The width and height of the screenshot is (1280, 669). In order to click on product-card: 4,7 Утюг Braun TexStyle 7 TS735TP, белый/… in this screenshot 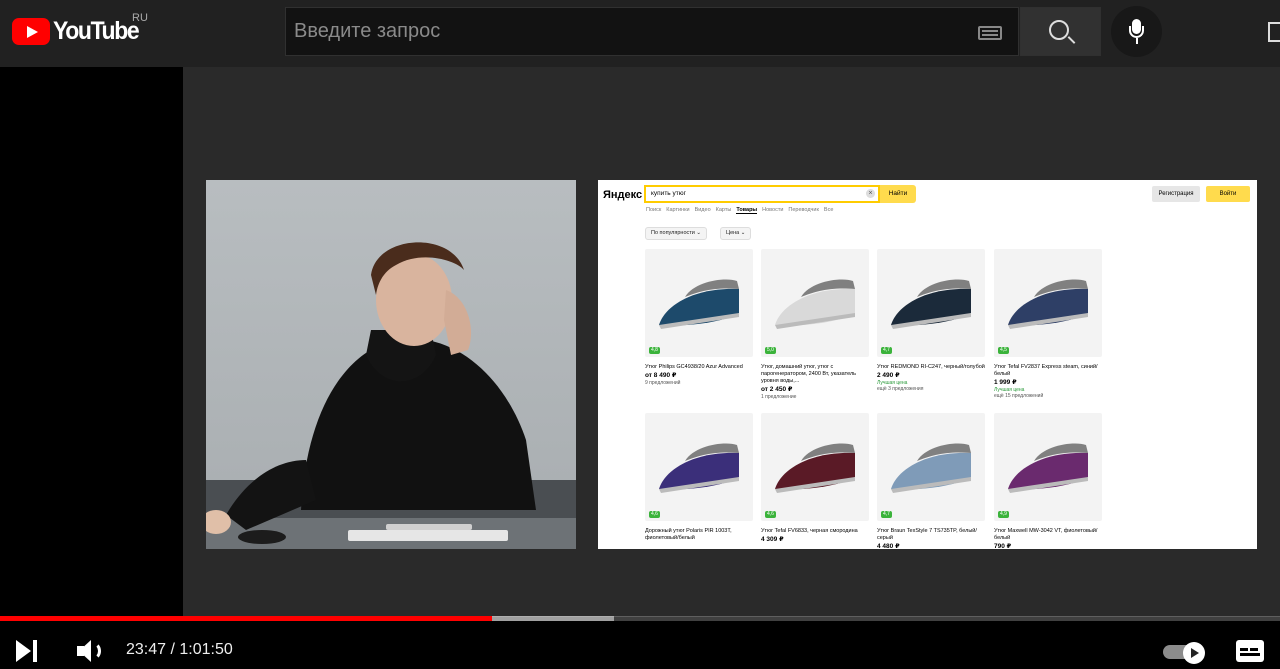, I will do `click(931, 481)`.